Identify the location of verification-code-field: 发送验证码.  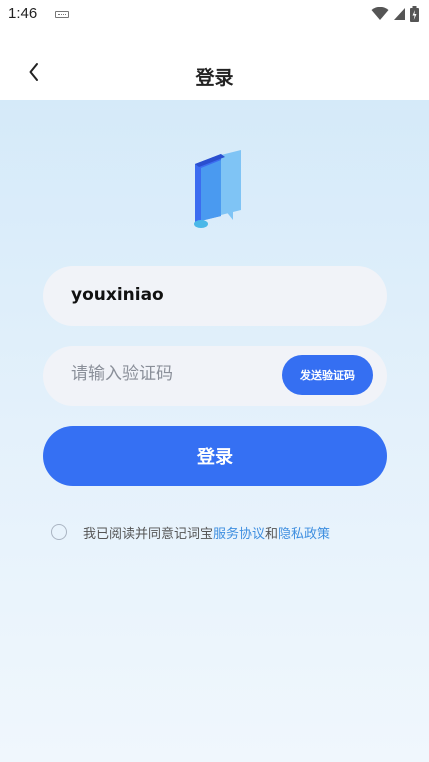
(215, 376).